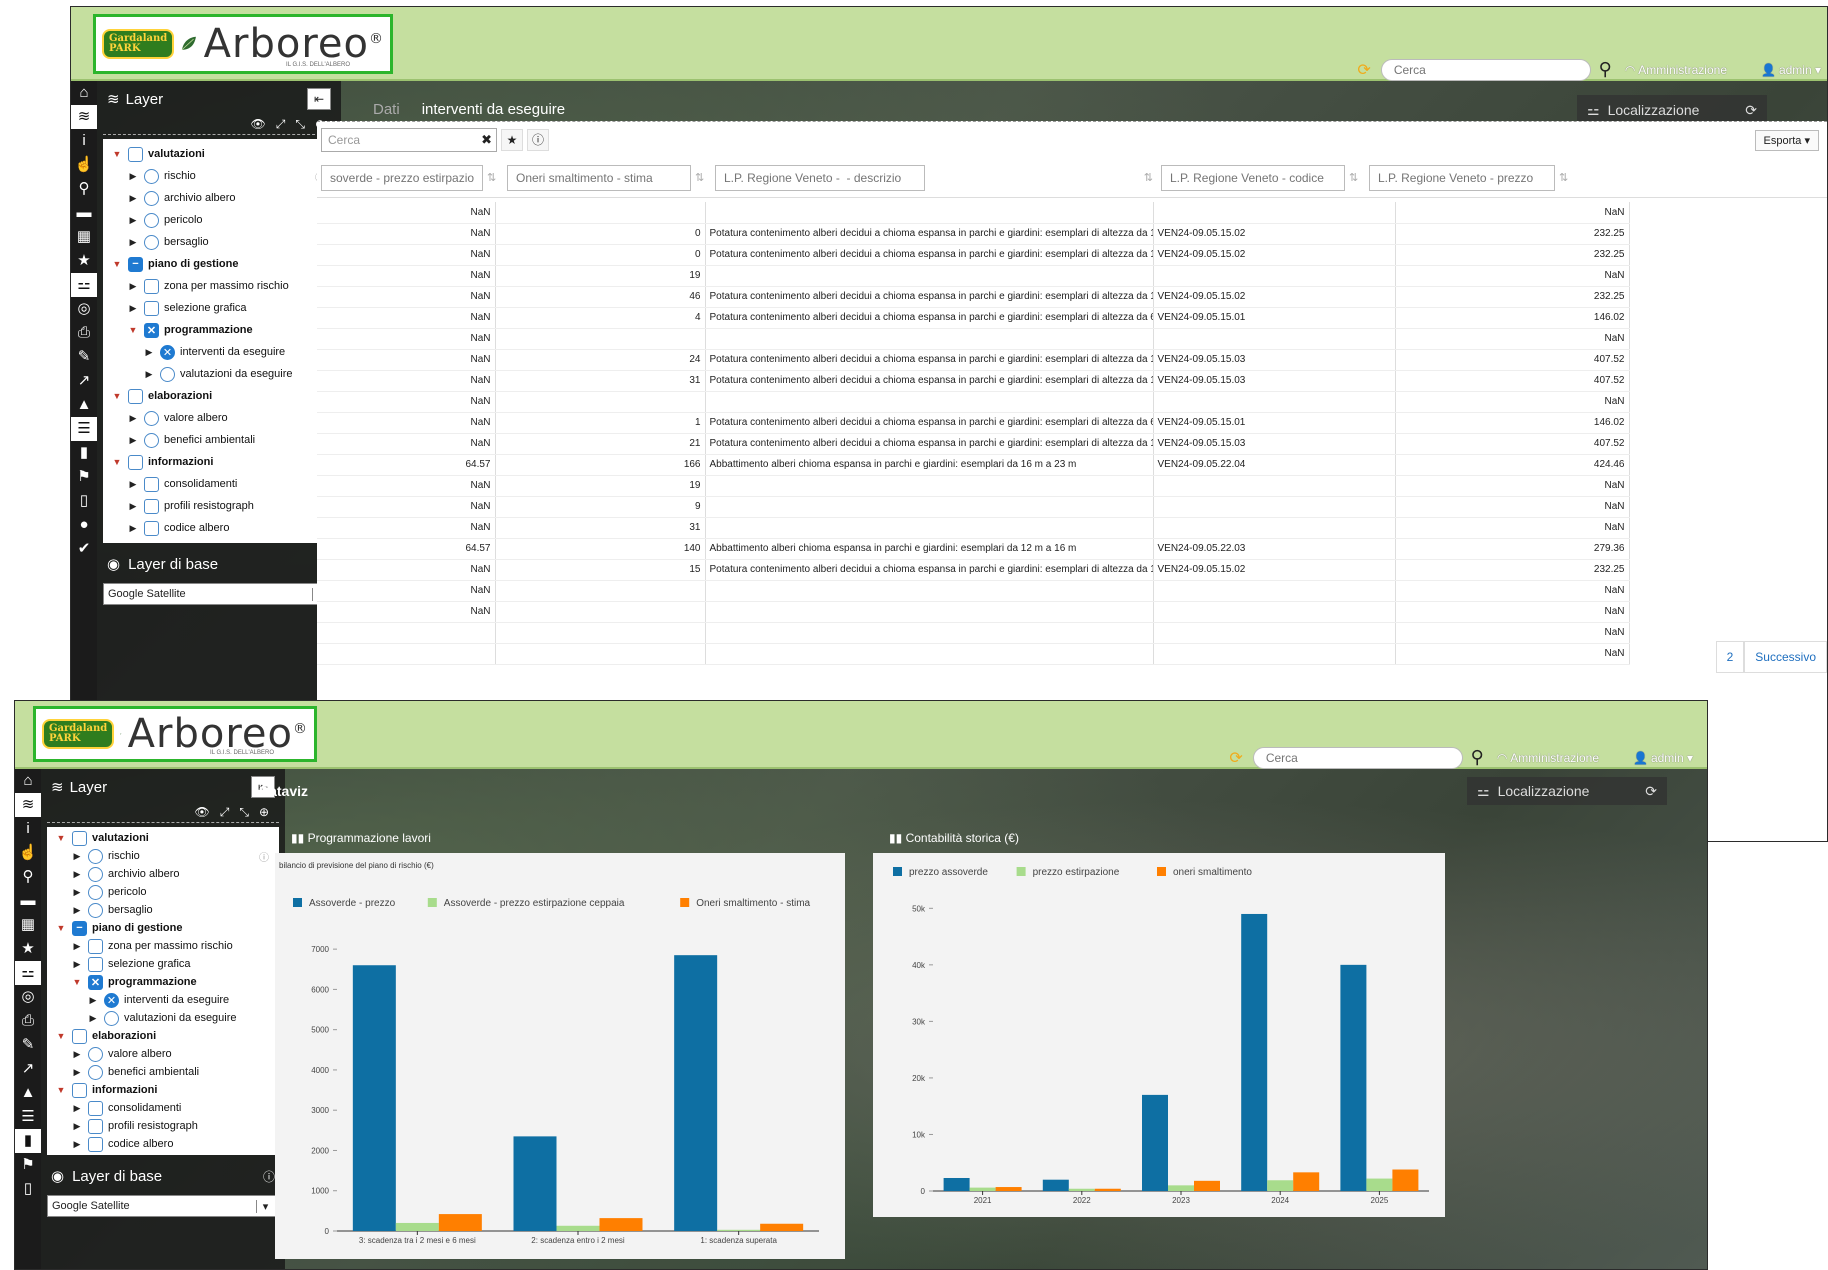 Image resolution: width=1828 pixels, height=1270 pixels. What do you see at coordinates (84, 381) in the screenshot?
I see `share-icon: ↗` at bounding box center [84, 381].